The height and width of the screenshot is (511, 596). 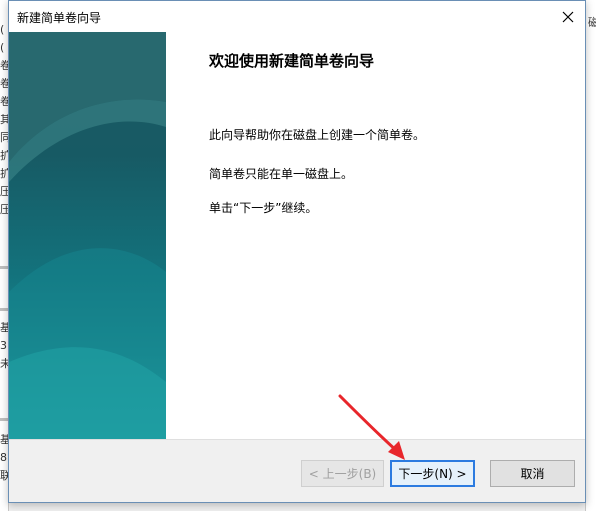 I want to click on bg-text: 3, so click(x=3, y=346).